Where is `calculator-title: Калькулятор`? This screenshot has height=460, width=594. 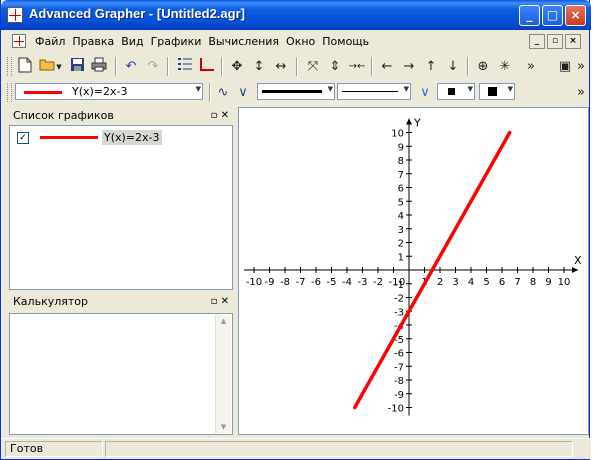 calculator-title: Калькулятор is located at coordinates (50, 301).